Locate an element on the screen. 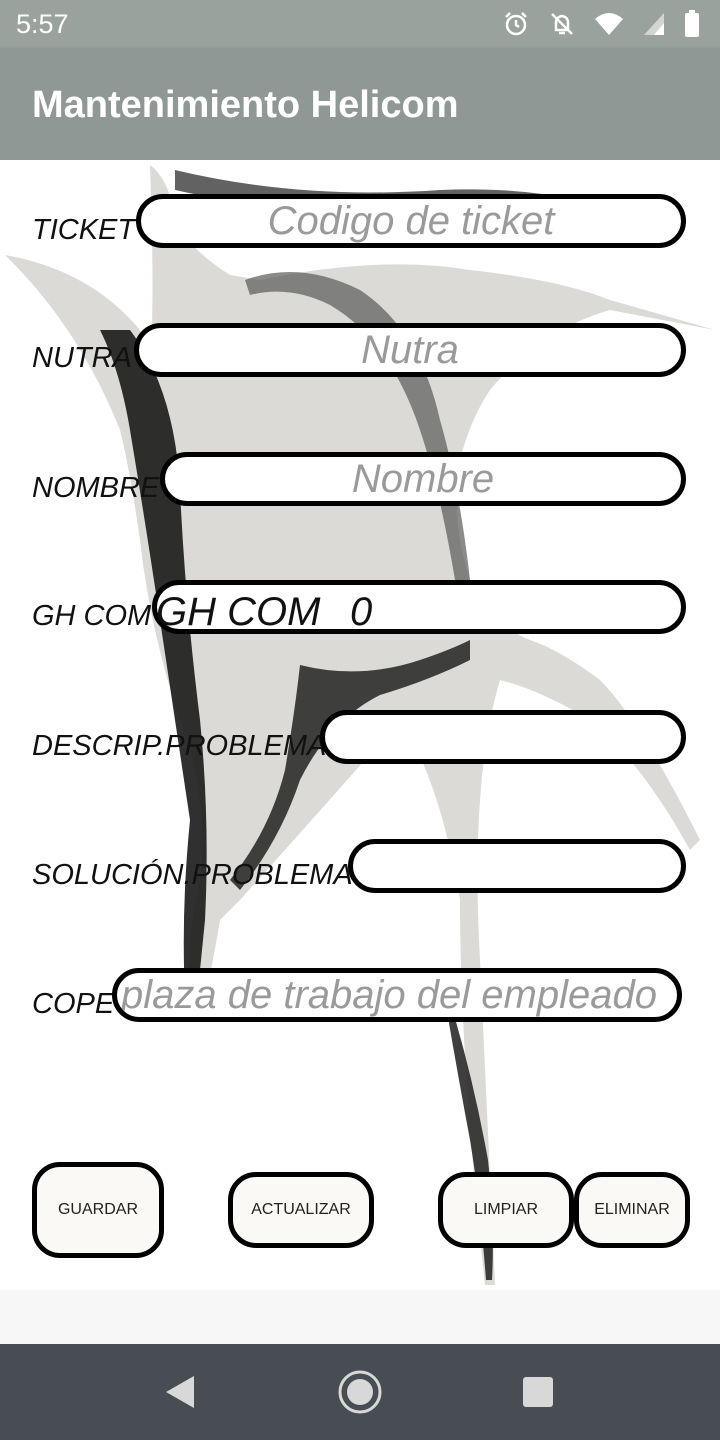 The height and width of the screenshot is (1440, 720). nutra-input is located at coordinates (410, 350).